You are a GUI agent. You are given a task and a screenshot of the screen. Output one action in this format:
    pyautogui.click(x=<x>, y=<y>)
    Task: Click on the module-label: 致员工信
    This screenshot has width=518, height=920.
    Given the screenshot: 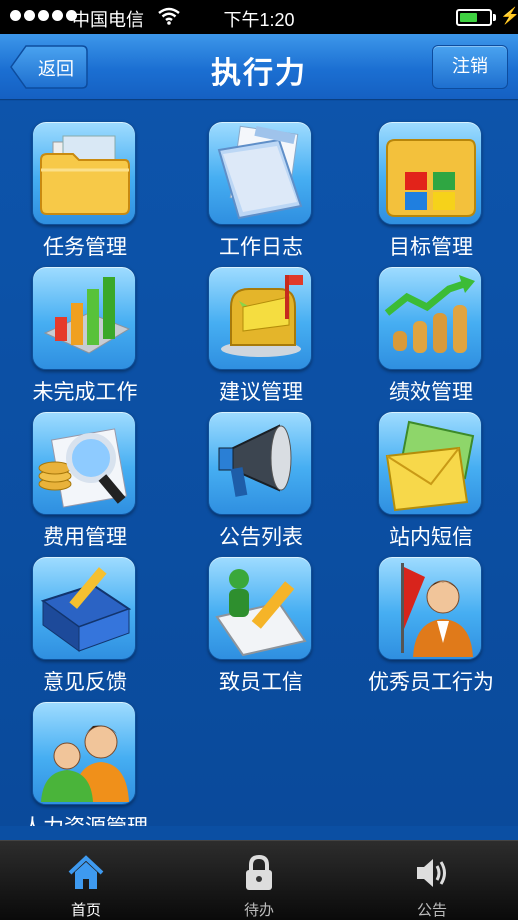 What is the action you would take?
    pyautogui.click(x=261, y=682)
    